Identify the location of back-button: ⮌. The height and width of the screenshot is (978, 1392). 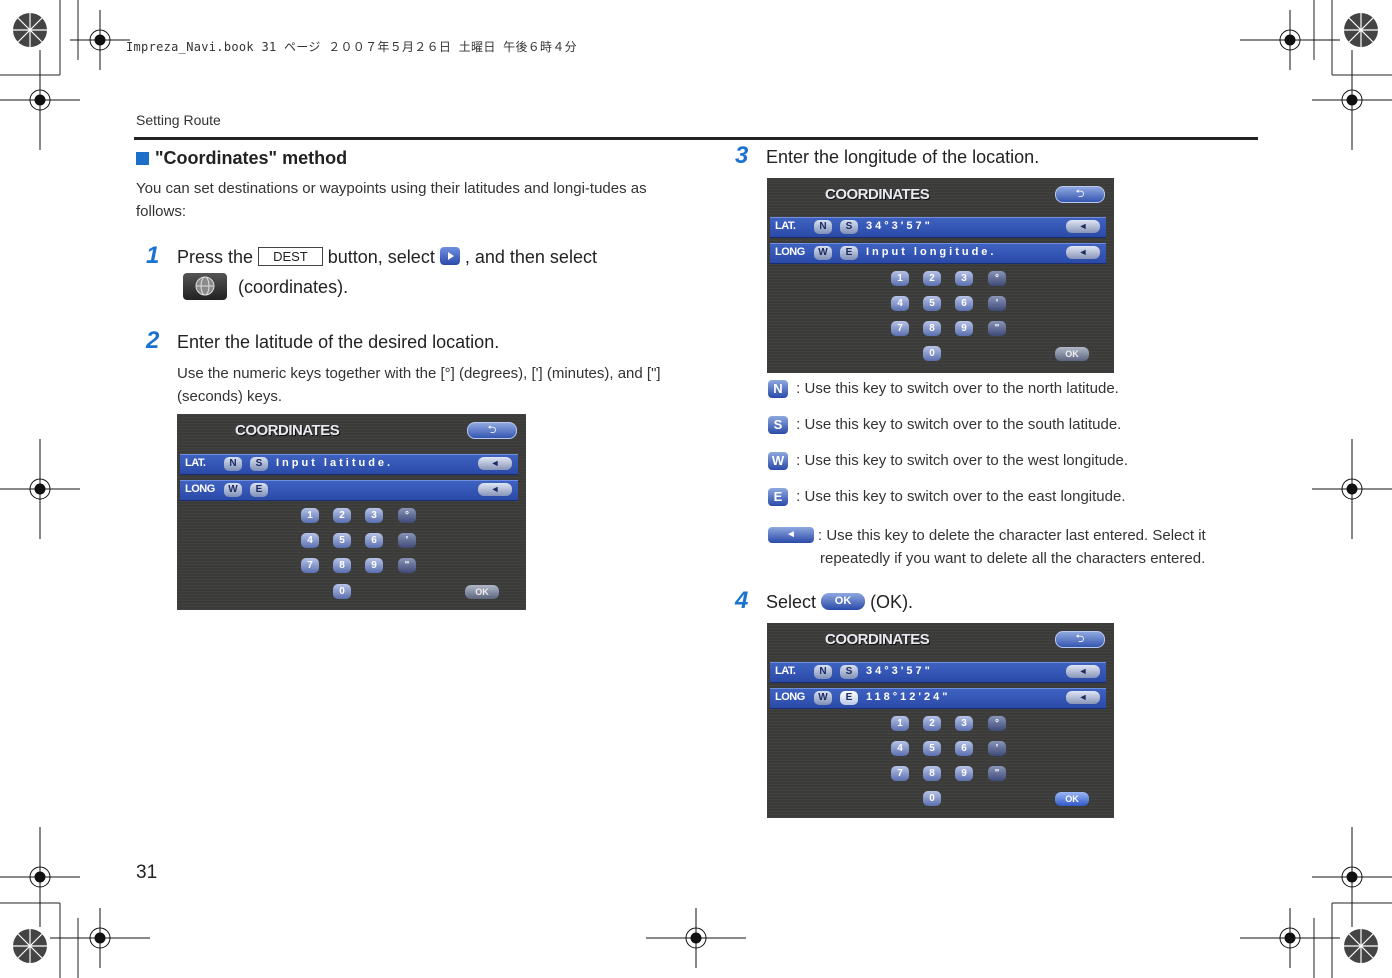
(492, 430).